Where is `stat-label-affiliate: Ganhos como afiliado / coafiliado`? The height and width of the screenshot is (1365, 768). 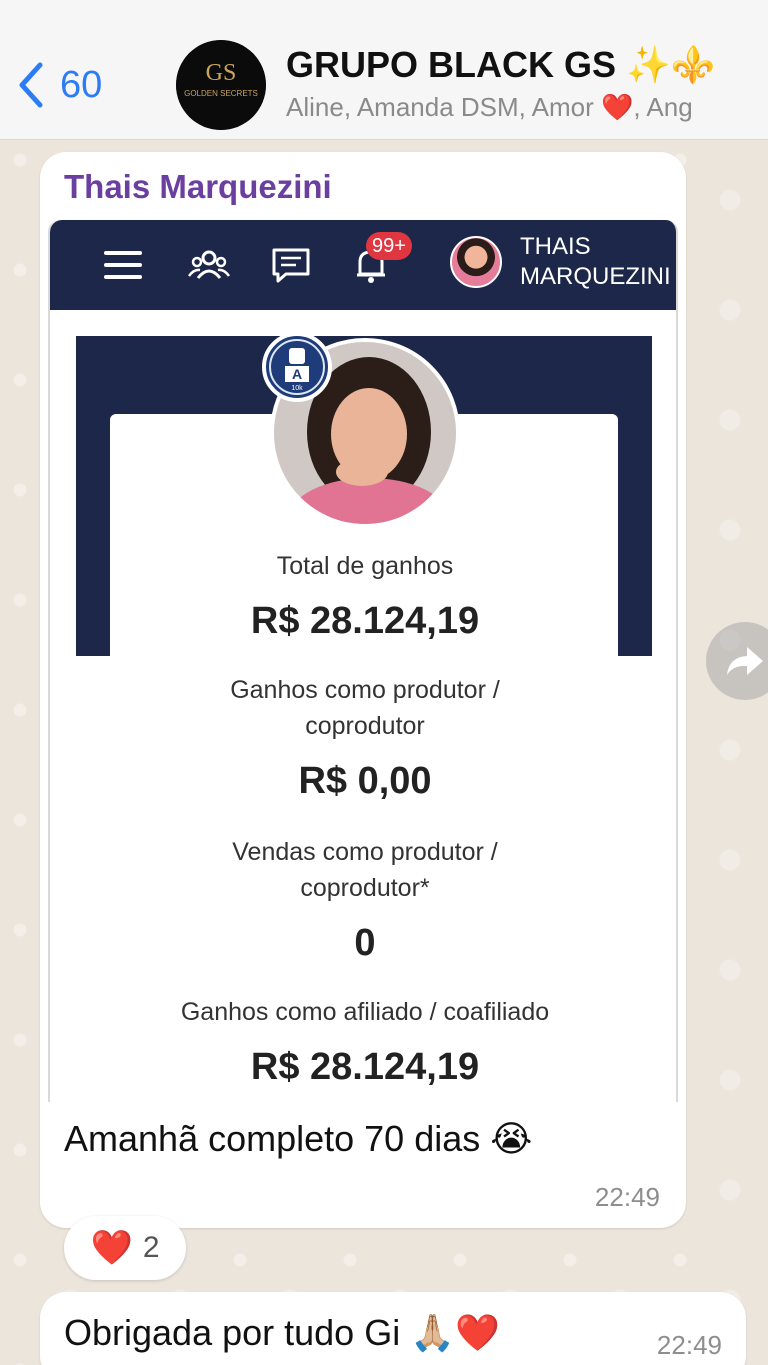 stat-label-affiliate: Ganhos como afiliado / coafiliado is located at coordinates (365, 1012).